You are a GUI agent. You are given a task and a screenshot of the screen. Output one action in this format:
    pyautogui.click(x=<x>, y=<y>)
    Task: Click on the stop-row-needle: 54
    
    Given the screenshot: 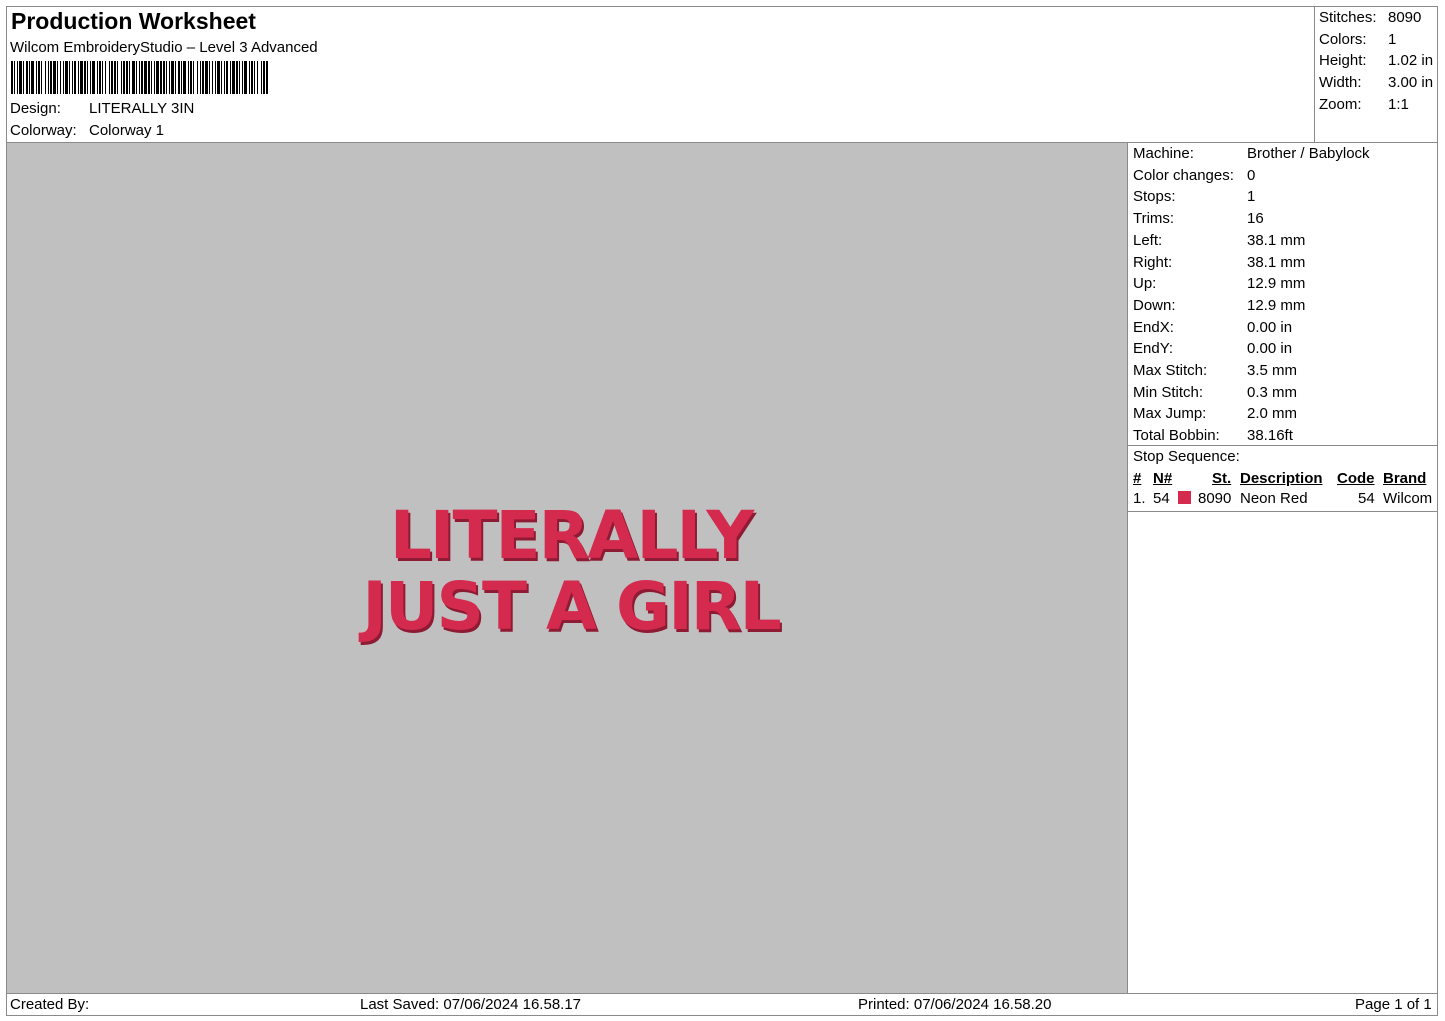 What is the action you would take?
    pyautogui.click(x=1161, y=498)
    